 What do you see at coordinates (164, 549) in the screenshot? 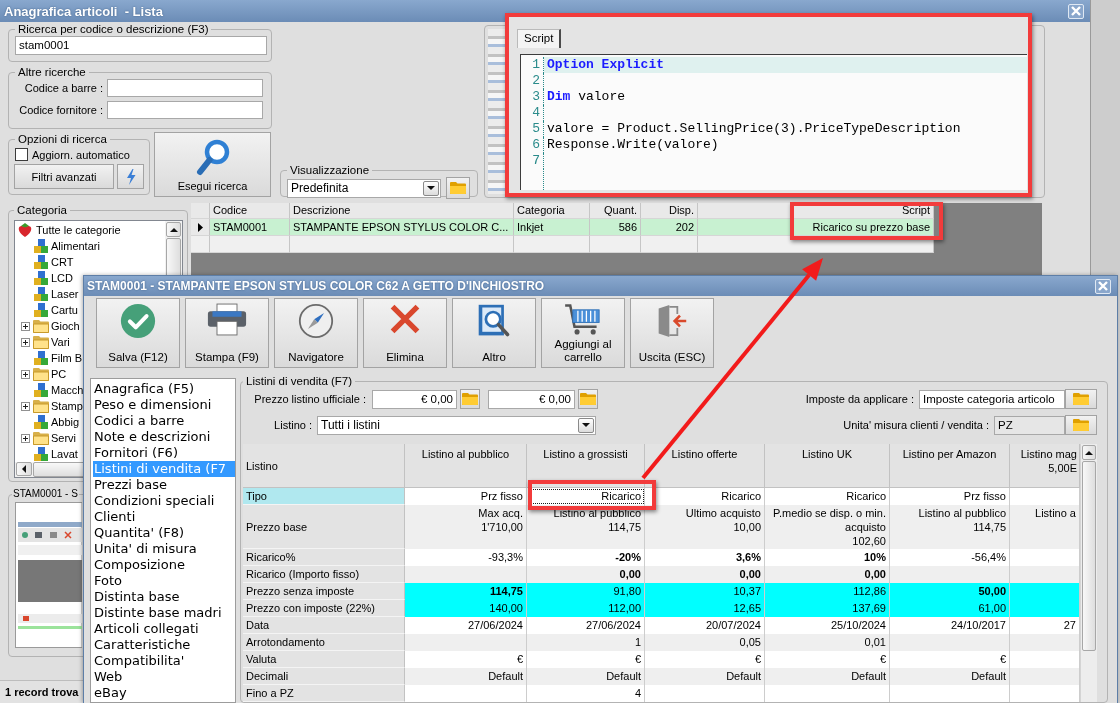
I see `section-item: Unita' di misura` at bounding box center [164, 549].